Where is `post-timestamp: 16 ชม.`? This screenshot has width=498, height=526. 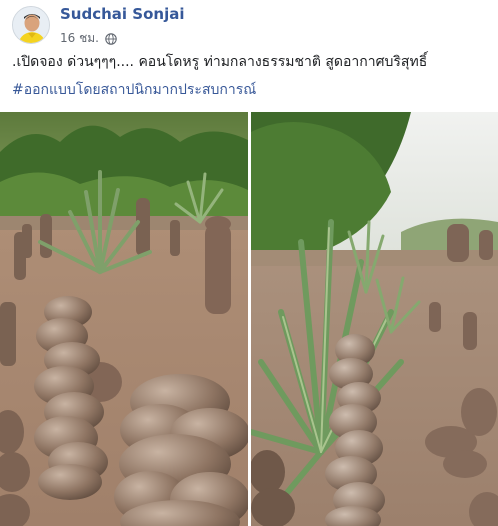 post-timestamp: 16 ชม. is located at coordinates (79, 38).